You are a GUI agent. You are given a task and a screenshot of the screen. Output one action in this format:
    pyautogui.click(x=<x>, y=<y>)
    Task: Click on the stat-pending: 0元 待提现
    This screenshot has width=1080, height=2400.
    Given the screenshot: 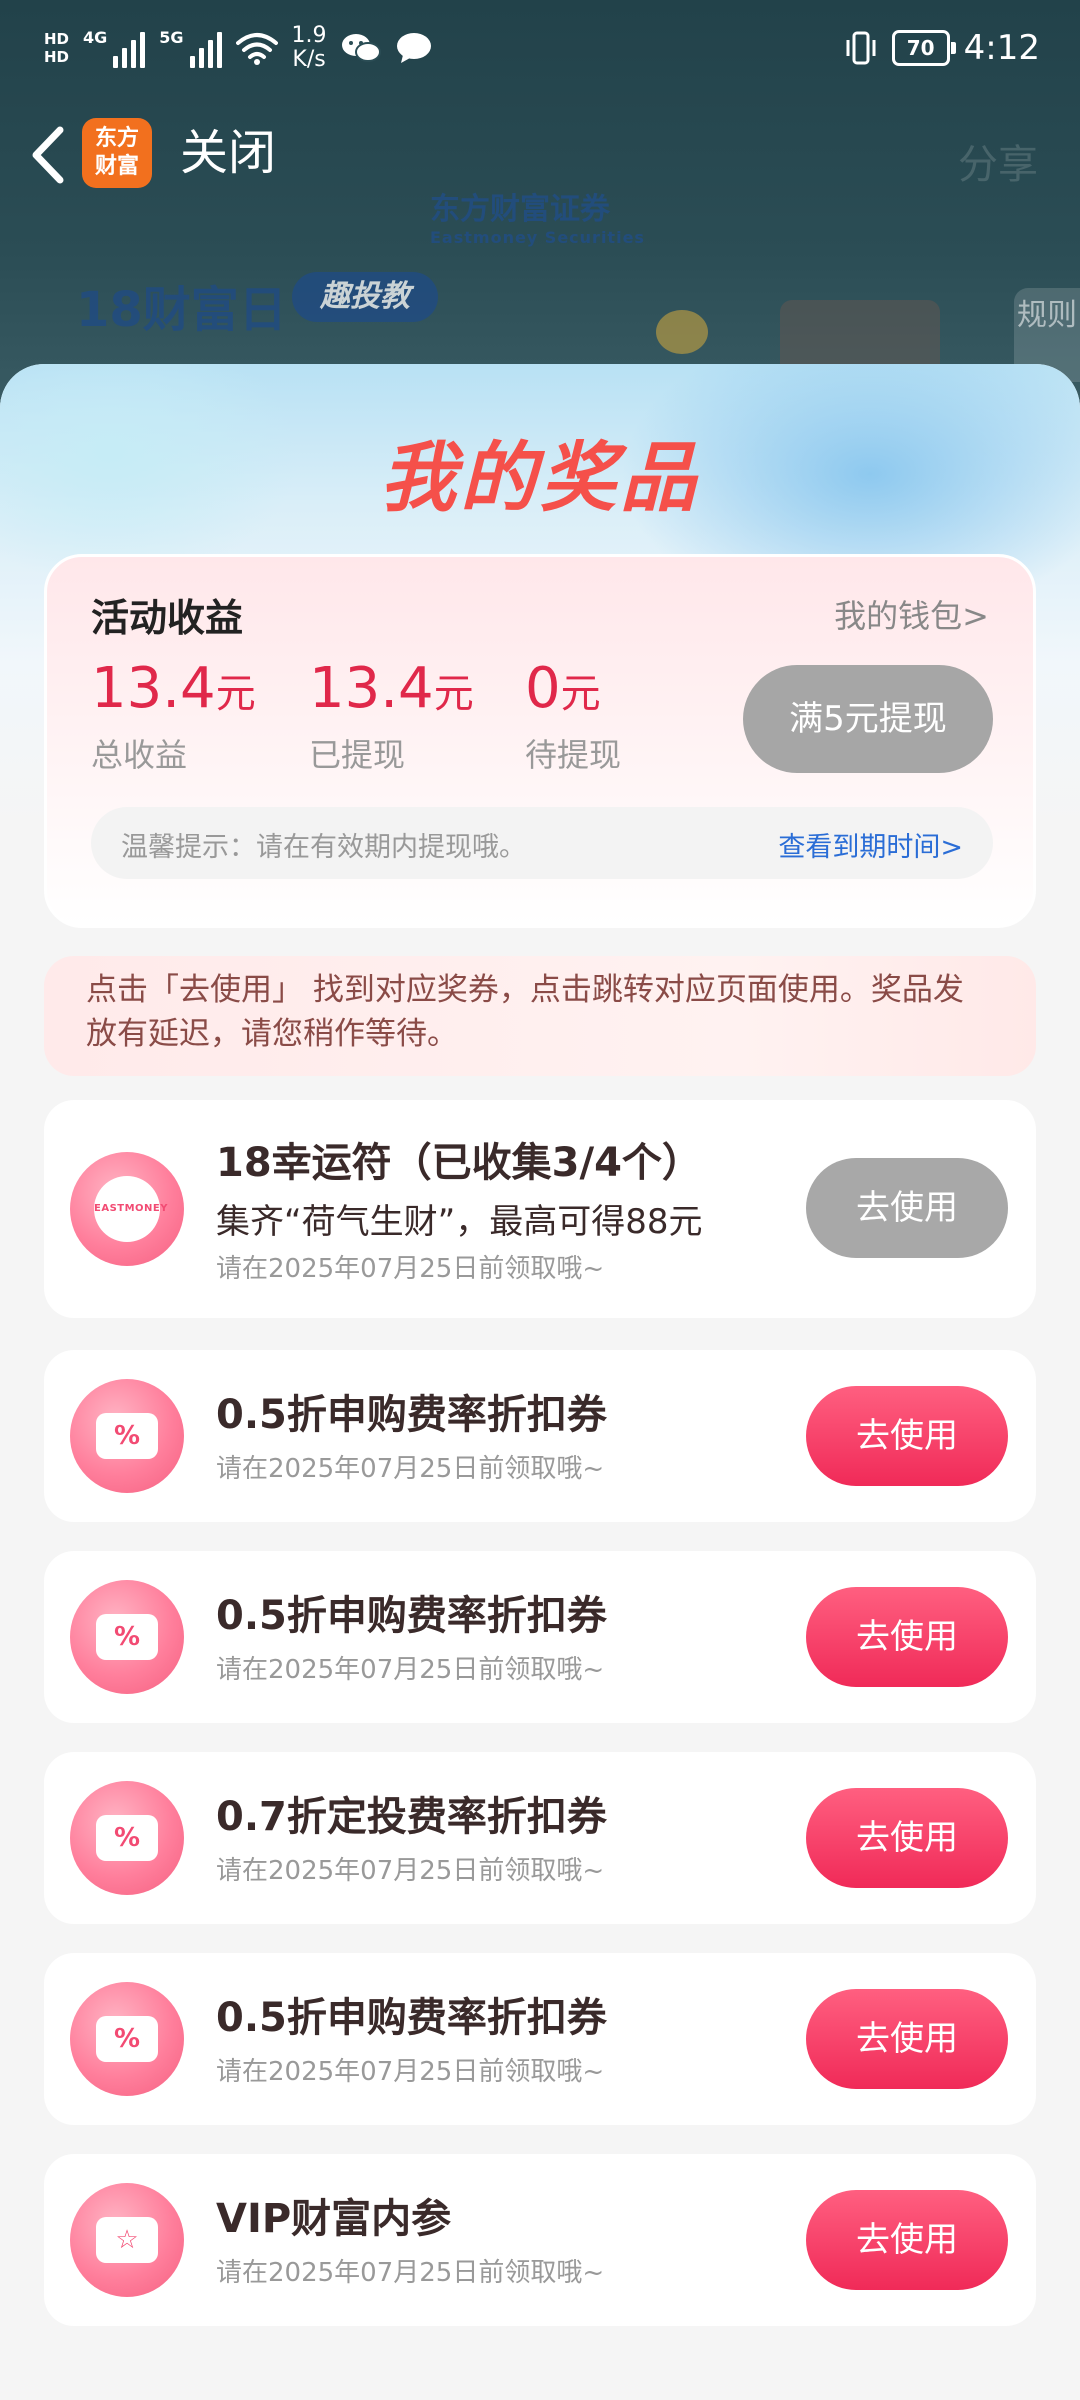 What is the action you would take?
    pyautogui.click(x=573, y=716)
    